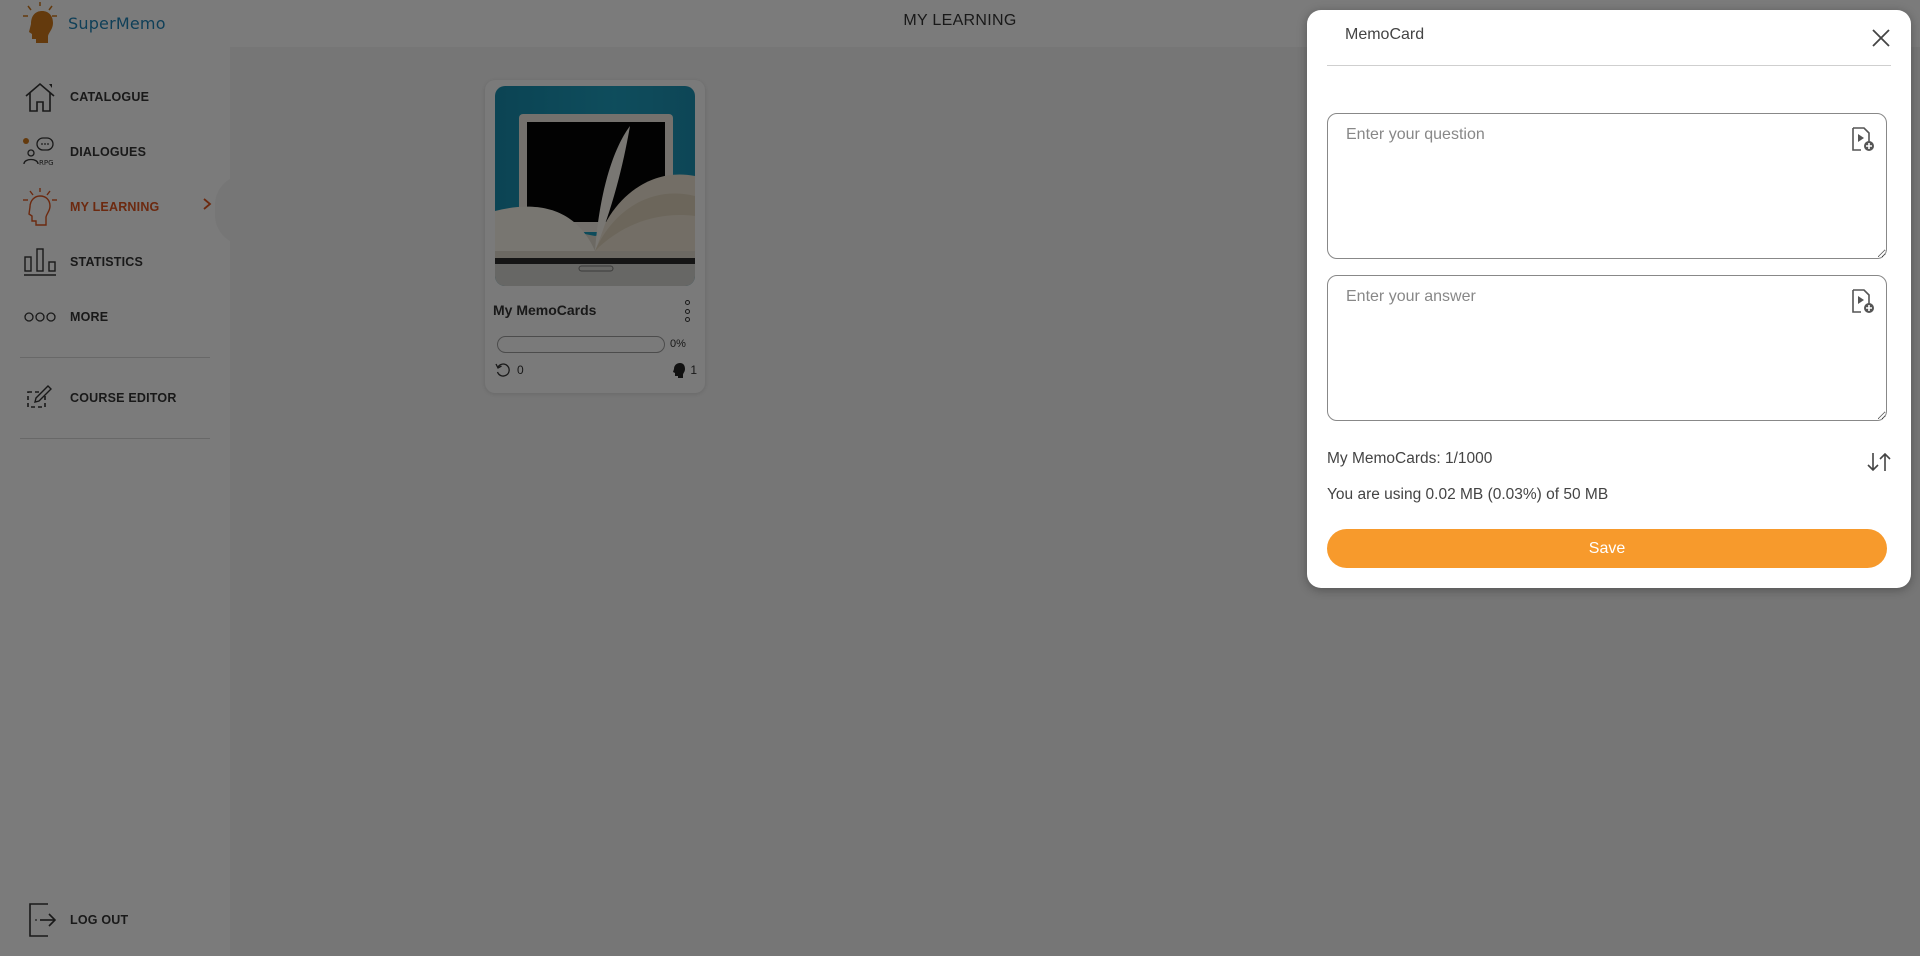 Image resolution: width=1920 pixels, height=956 pixels. What do you see at coordinates (1410, 458) in the screenshot?
I see `memocards-count: My MemoCards: 1/1000` at bounding box center [1410, 458].